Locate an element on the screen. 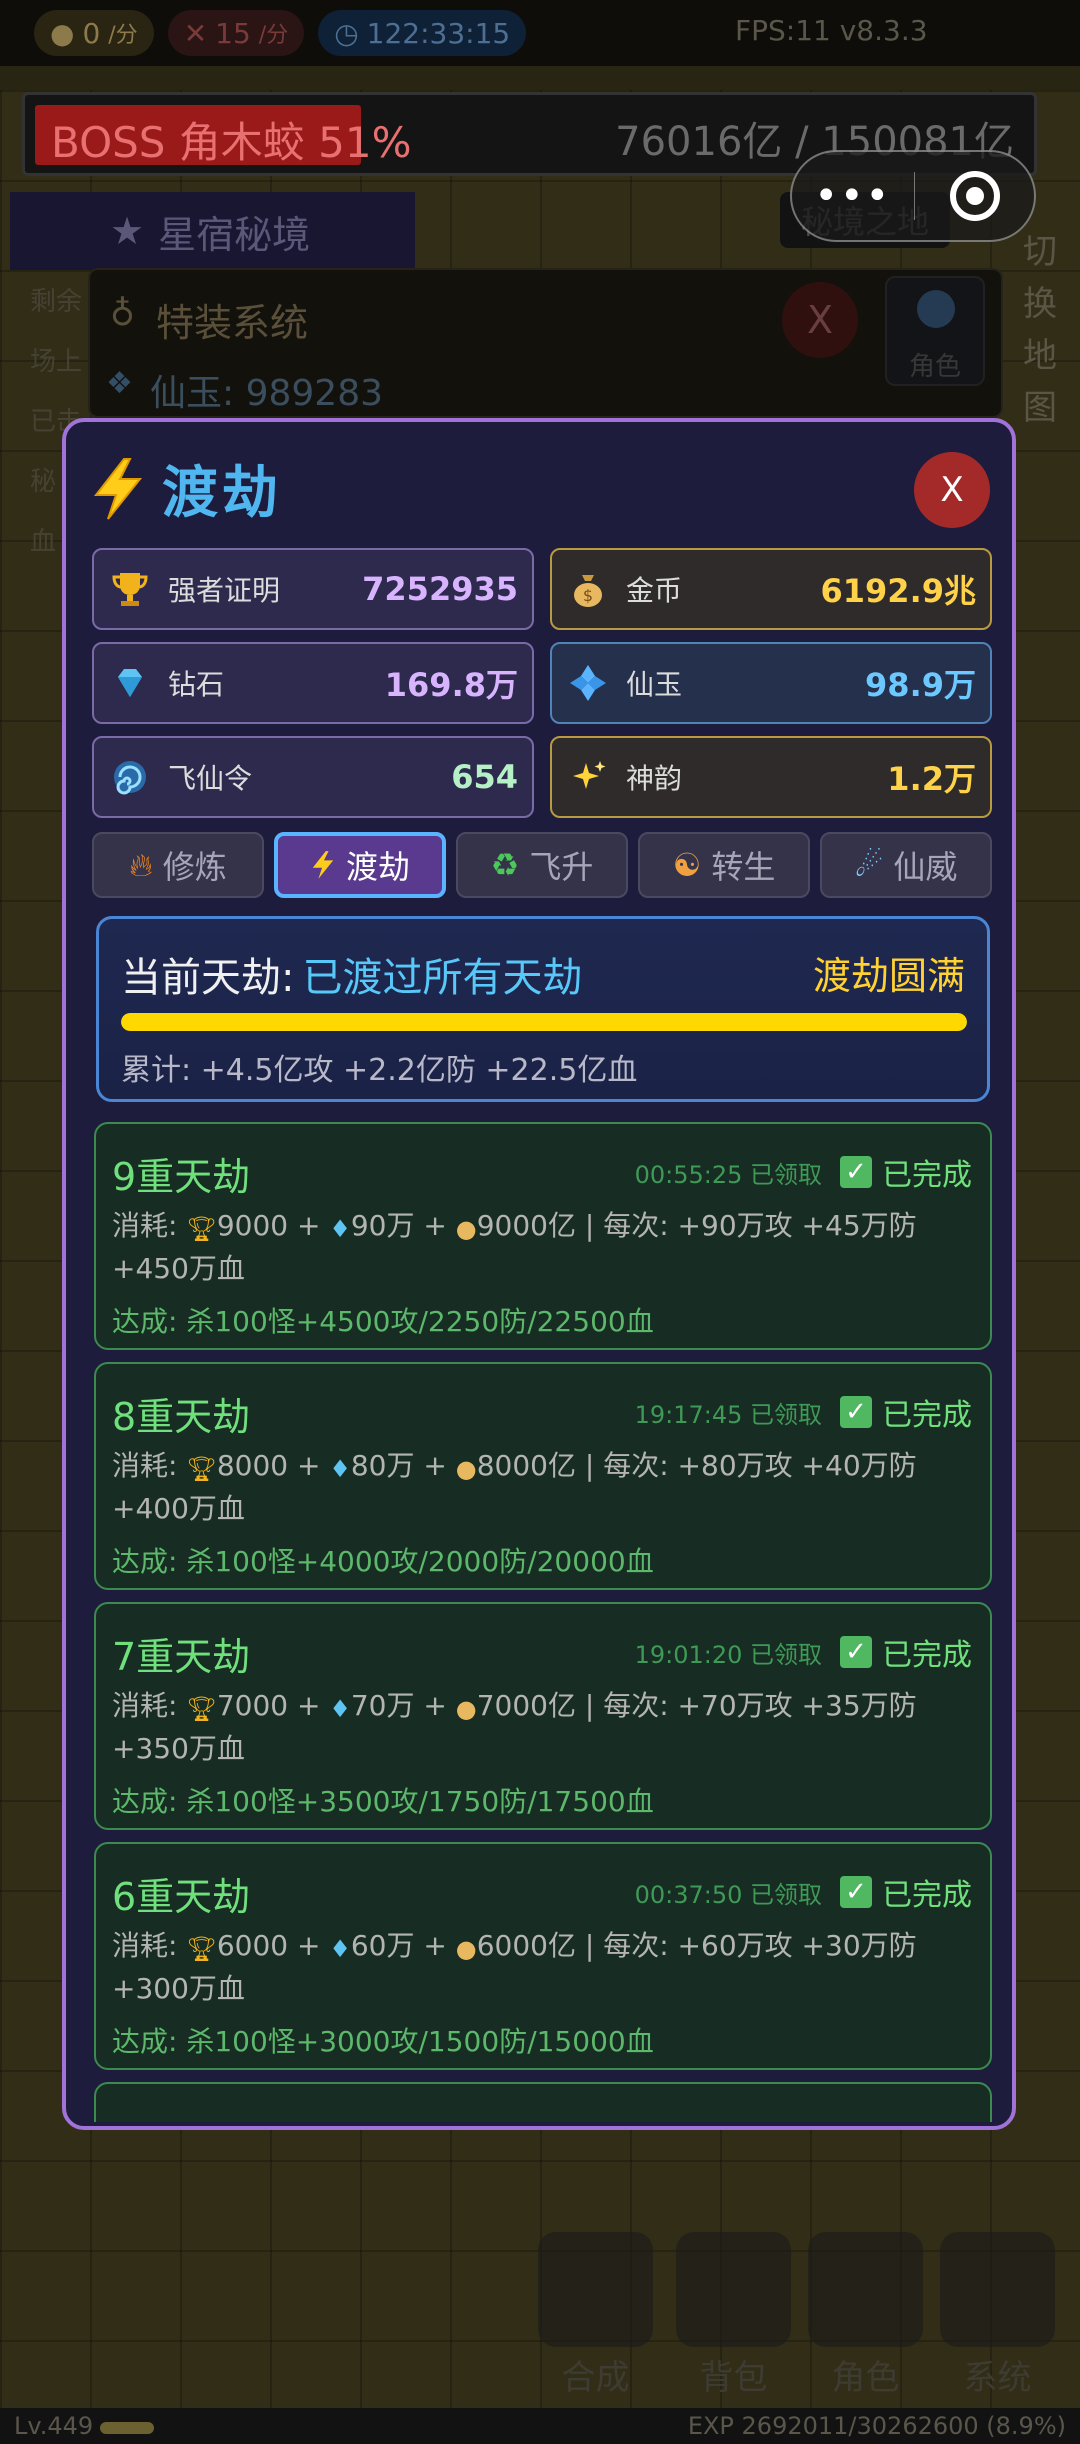 The image size is (1080, 2444). status-bar: ● 0 /分 ✕ 15 /分 ◷ 122:33:15 FPS:11 v8.3.3 is located at coordinates (540, 33).